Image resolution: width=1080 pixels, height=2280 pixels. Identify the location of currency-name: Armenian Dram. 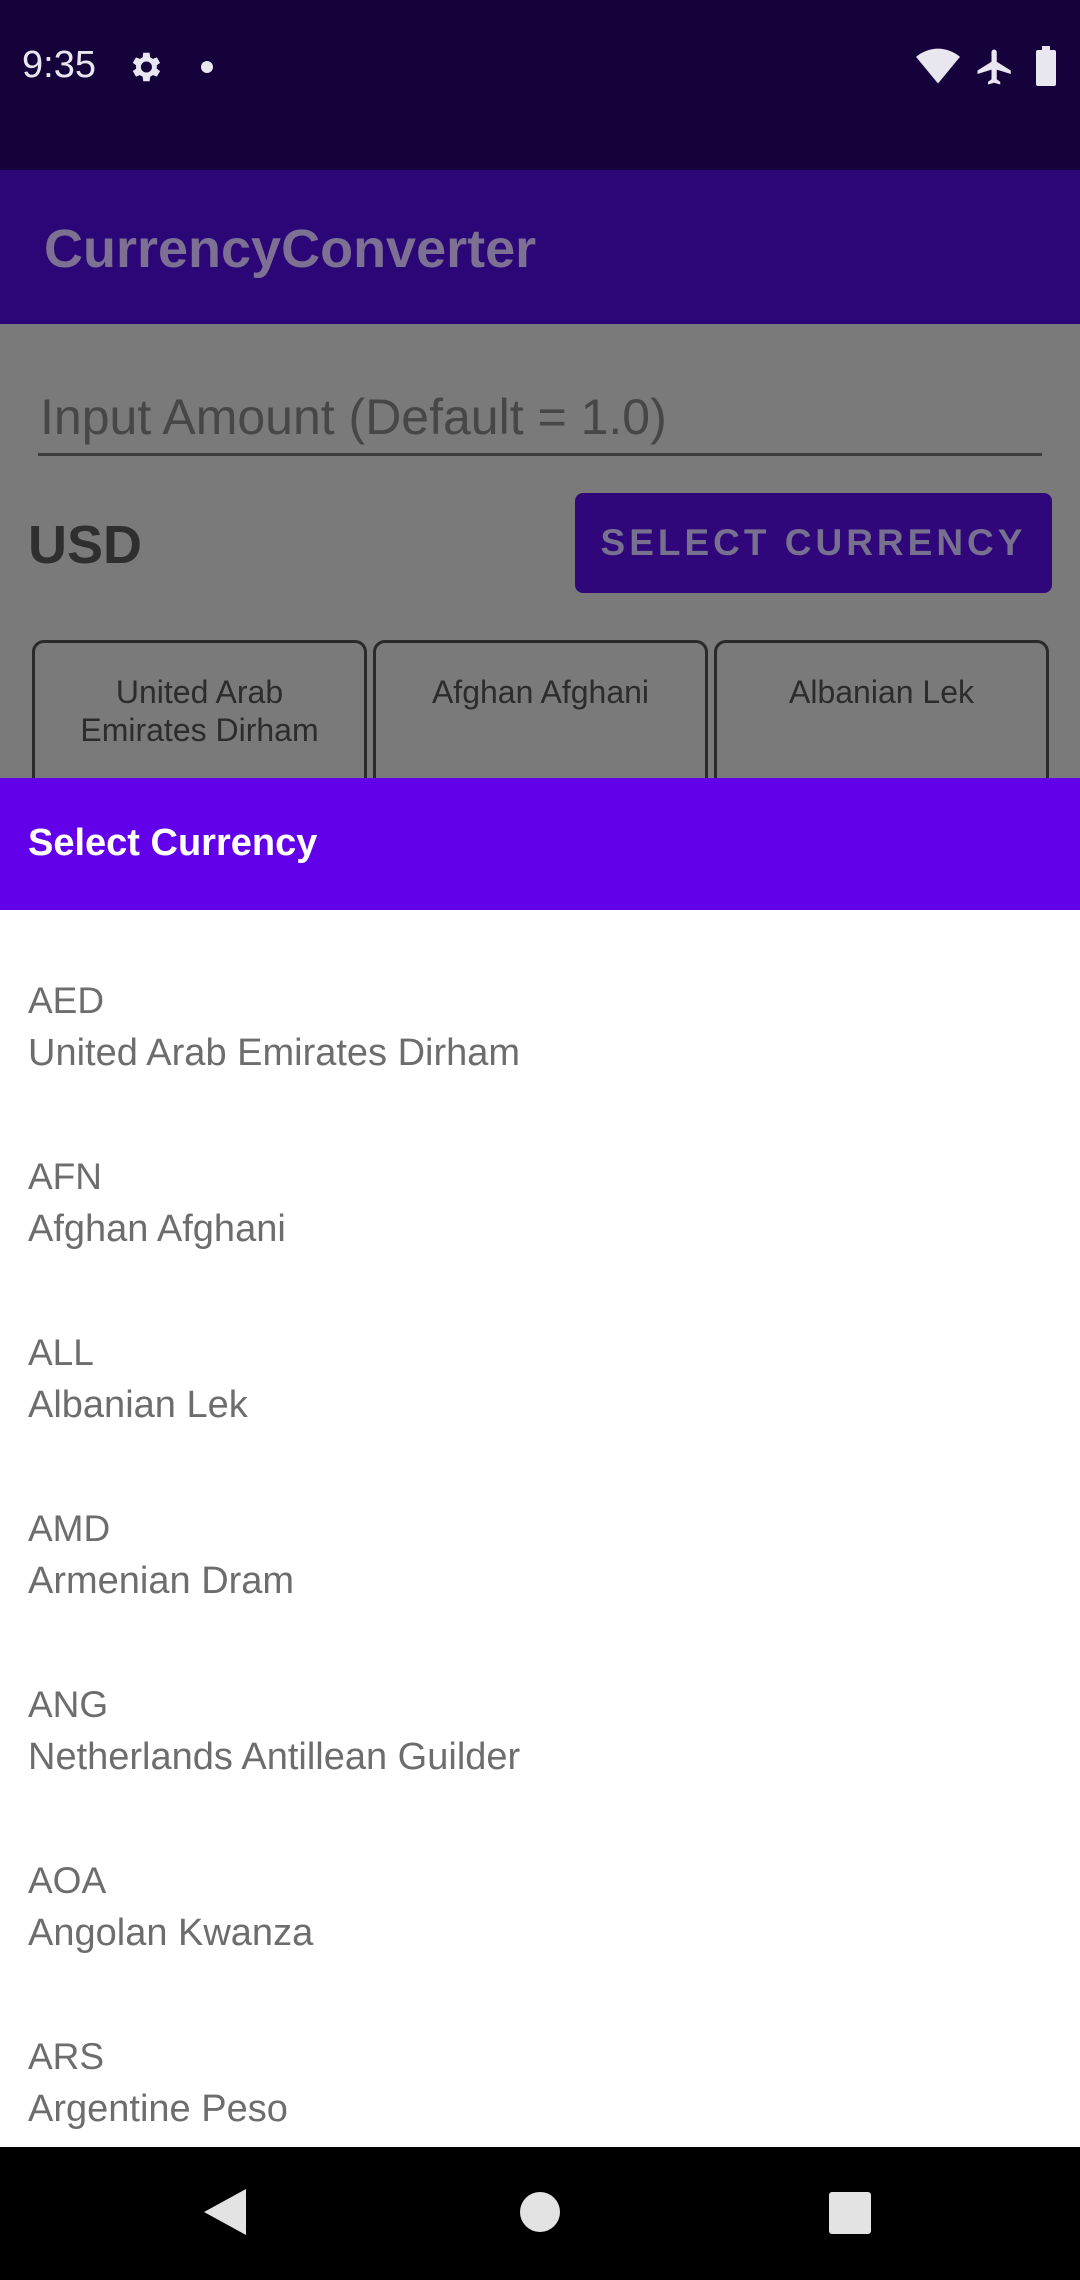
(161, 1581).